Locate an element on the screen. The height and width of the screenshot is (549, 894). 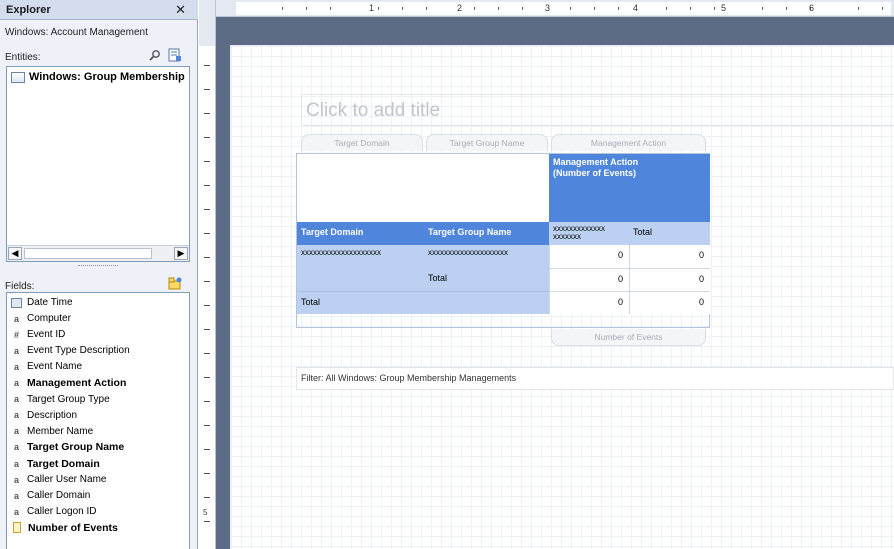
field-item: a Caller Logon ID is located at coordinates (54, 511).